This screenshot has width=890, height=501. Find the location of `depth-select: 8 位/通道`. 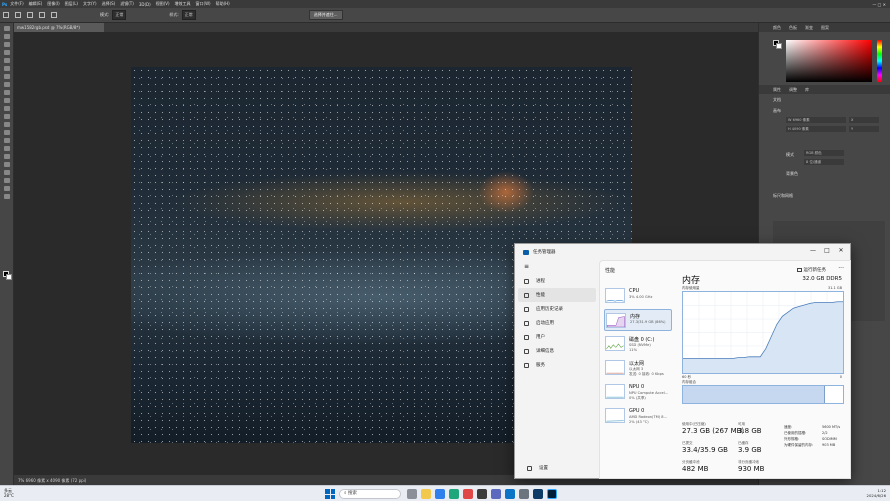

depth-select: 8 位/通道 is located at coordinates (824, 162).